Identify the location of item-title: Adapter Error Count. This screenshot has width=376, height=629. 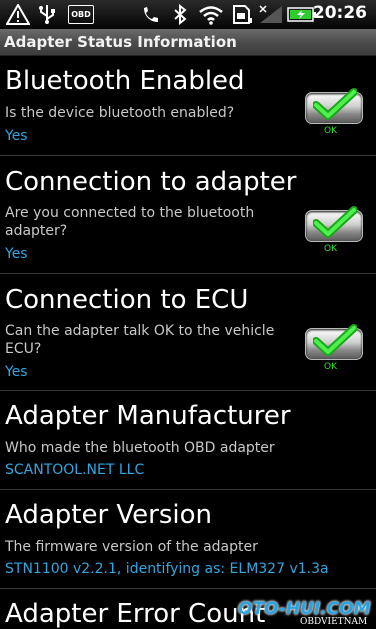
(135, 614).